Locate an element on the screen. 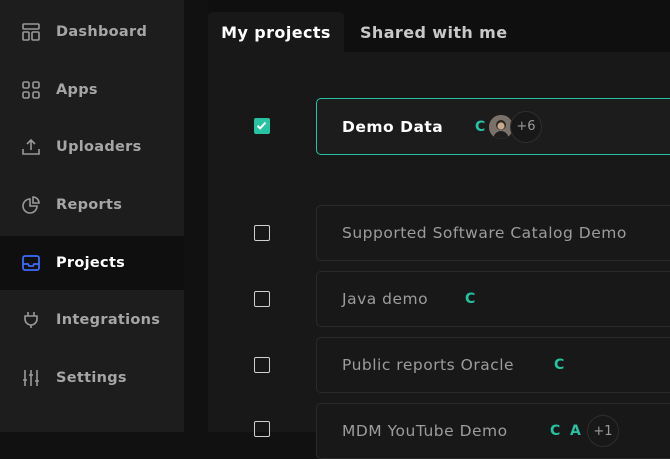  tab-shared-with-me: Shared with me is located at coordinates (433, 32).